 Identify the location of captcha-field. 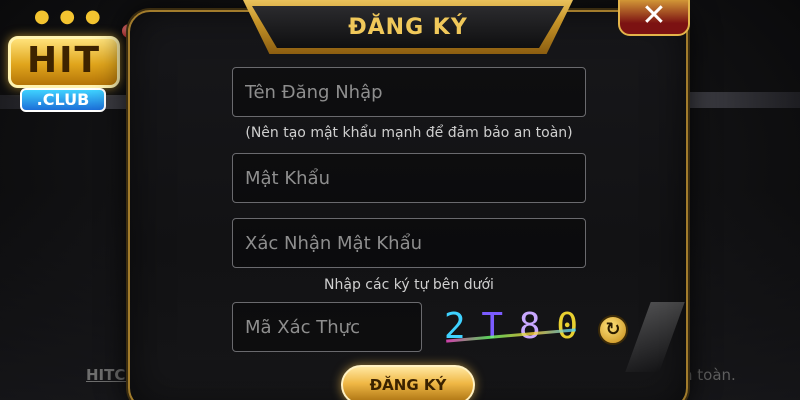
(327, 327).